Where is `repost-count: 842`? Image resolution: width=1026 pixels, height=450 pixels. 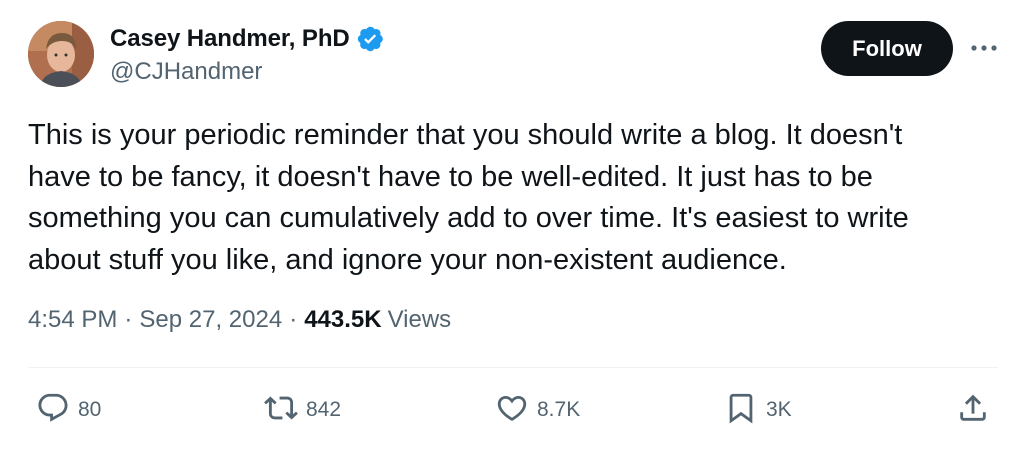 repost-count: 842 is located at coordinates (324, 409).